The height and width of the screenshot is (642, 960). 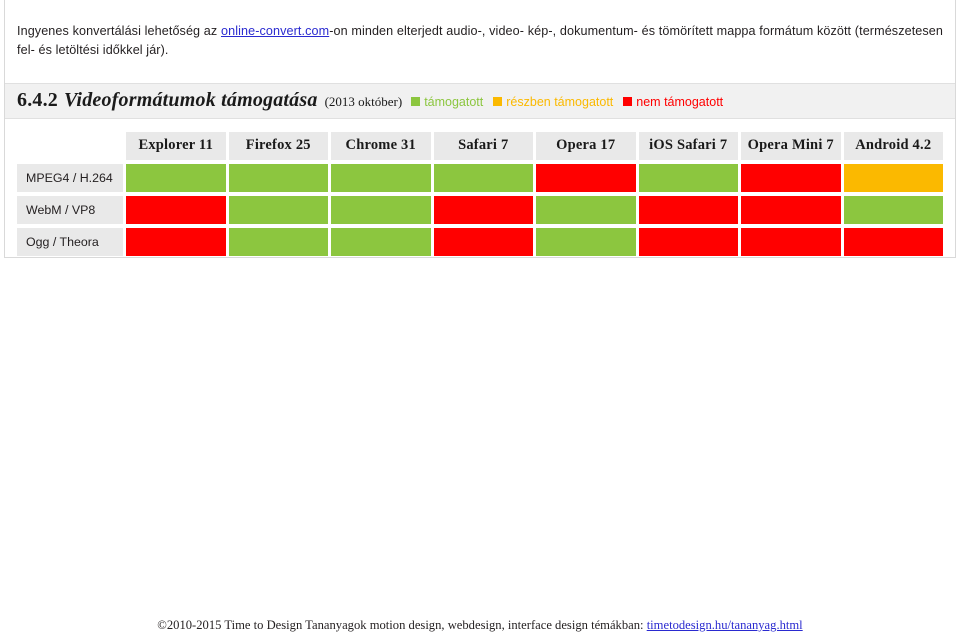 I want to click on table-row-label: MPEG4 / H.264, so click(x=70, y=178).